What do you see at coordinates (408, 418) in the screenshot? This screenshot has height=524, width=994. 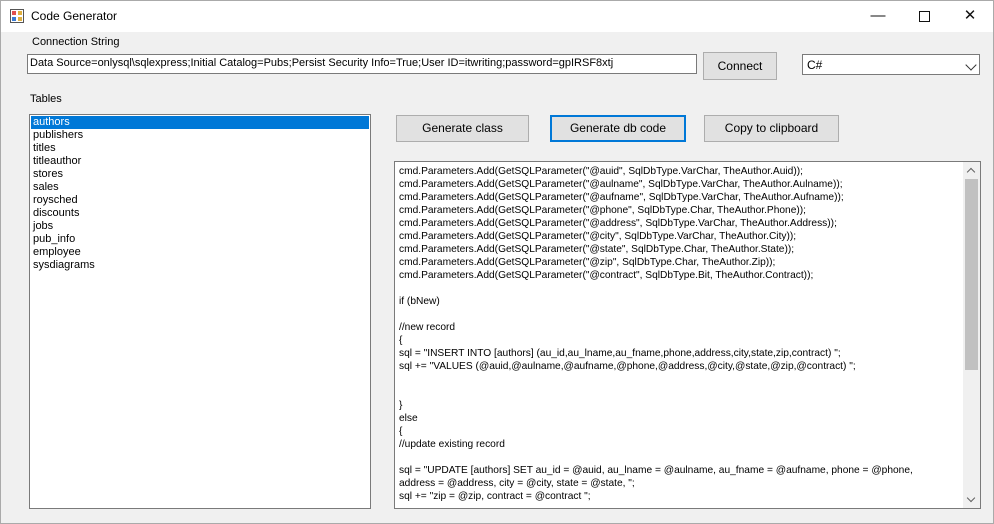 I see `code-line: else` at bounding box center [408, 418].